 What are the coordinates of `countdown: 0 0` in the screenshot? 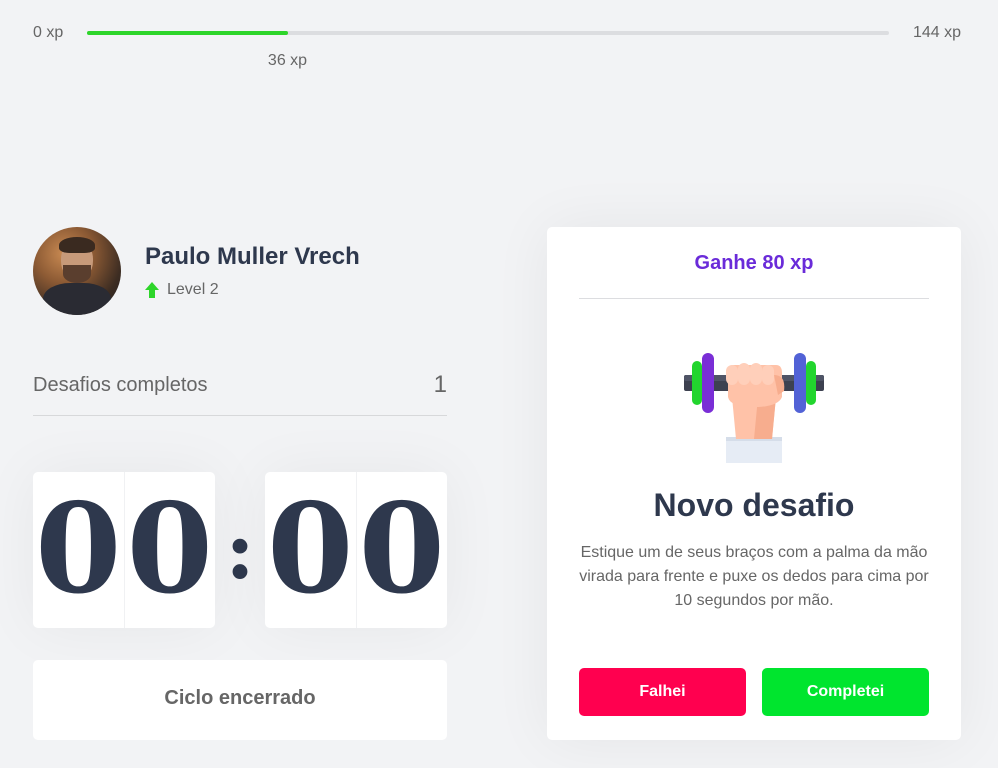 It's located at (240, 550).